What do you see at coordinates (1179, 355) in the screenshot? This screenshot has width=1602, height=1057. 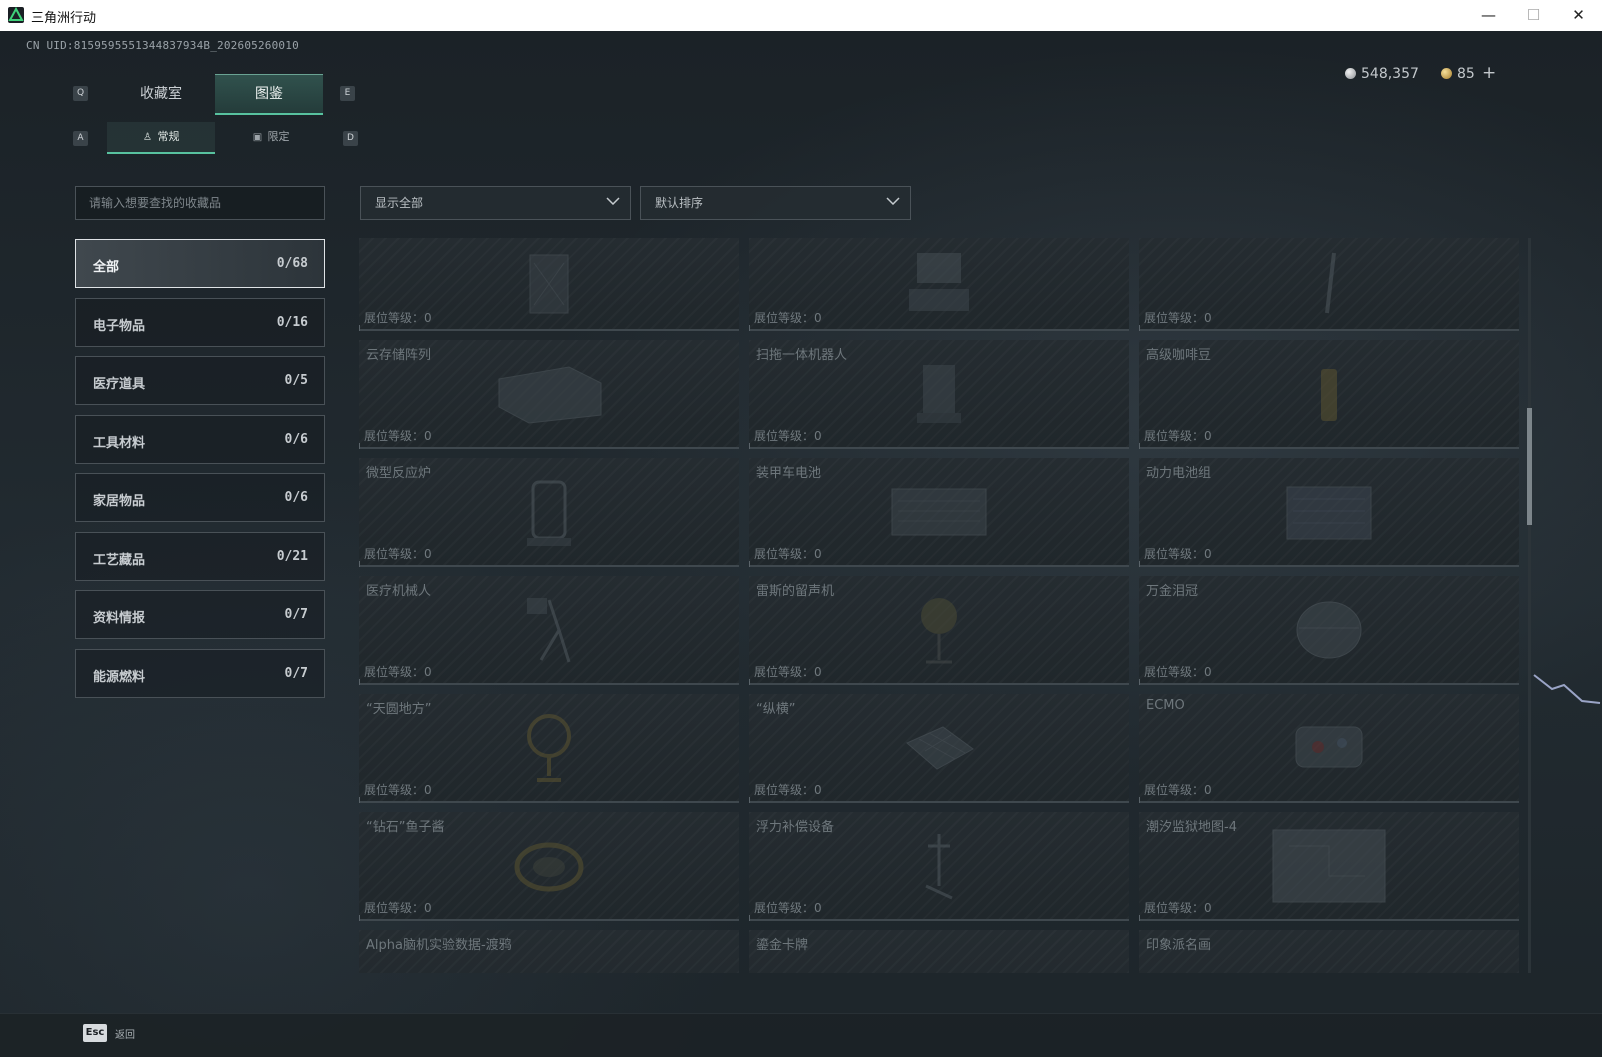 I see `collectible-name: 高级咖啡豆` at bounding box center [1179, 355].